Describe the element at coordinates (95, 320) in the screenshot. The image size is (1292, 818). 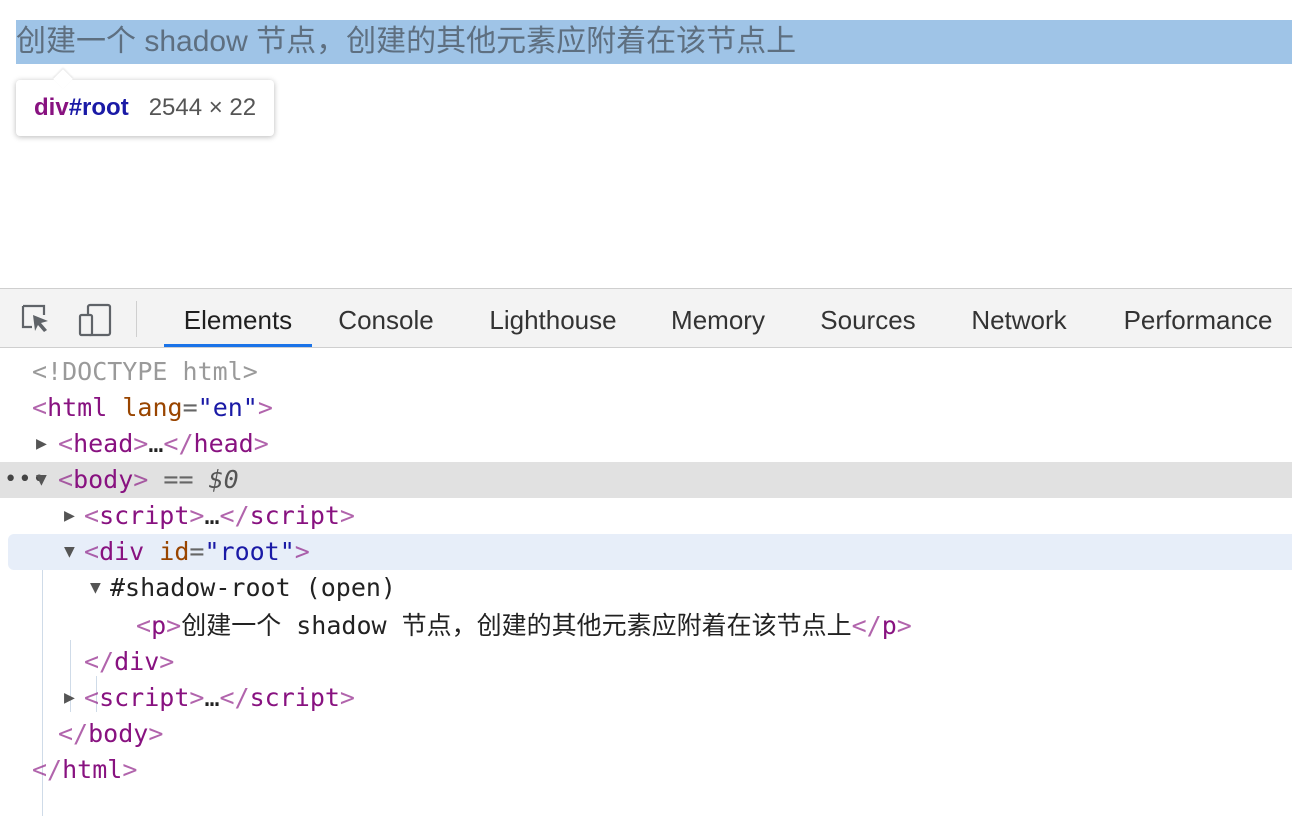
I see `device-toolbar-icon` at that location.